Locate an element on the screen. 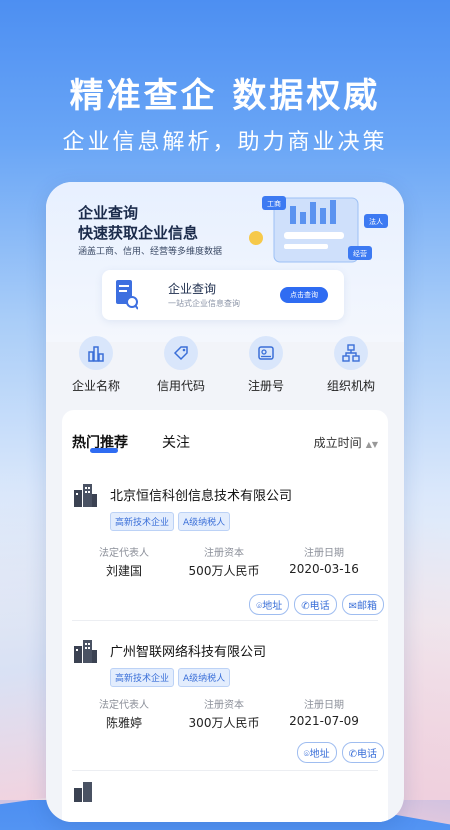 The width and height of the screenshot is (450, 830). illus-label-gongshang: 工商 is located at coordinates (274, 203).